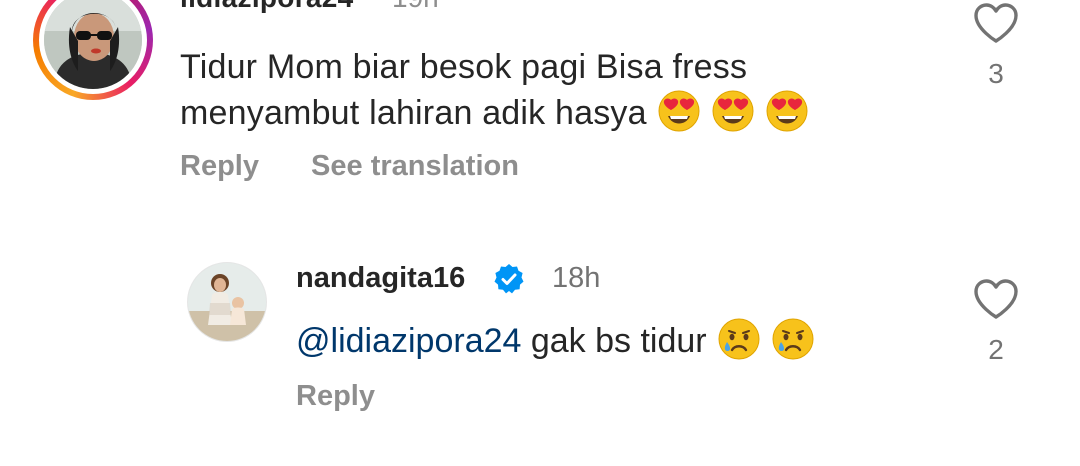 The height and width of the screenshot is (466, 1080). I want to click on comment-timestamp: 19h, so click(415, 7).